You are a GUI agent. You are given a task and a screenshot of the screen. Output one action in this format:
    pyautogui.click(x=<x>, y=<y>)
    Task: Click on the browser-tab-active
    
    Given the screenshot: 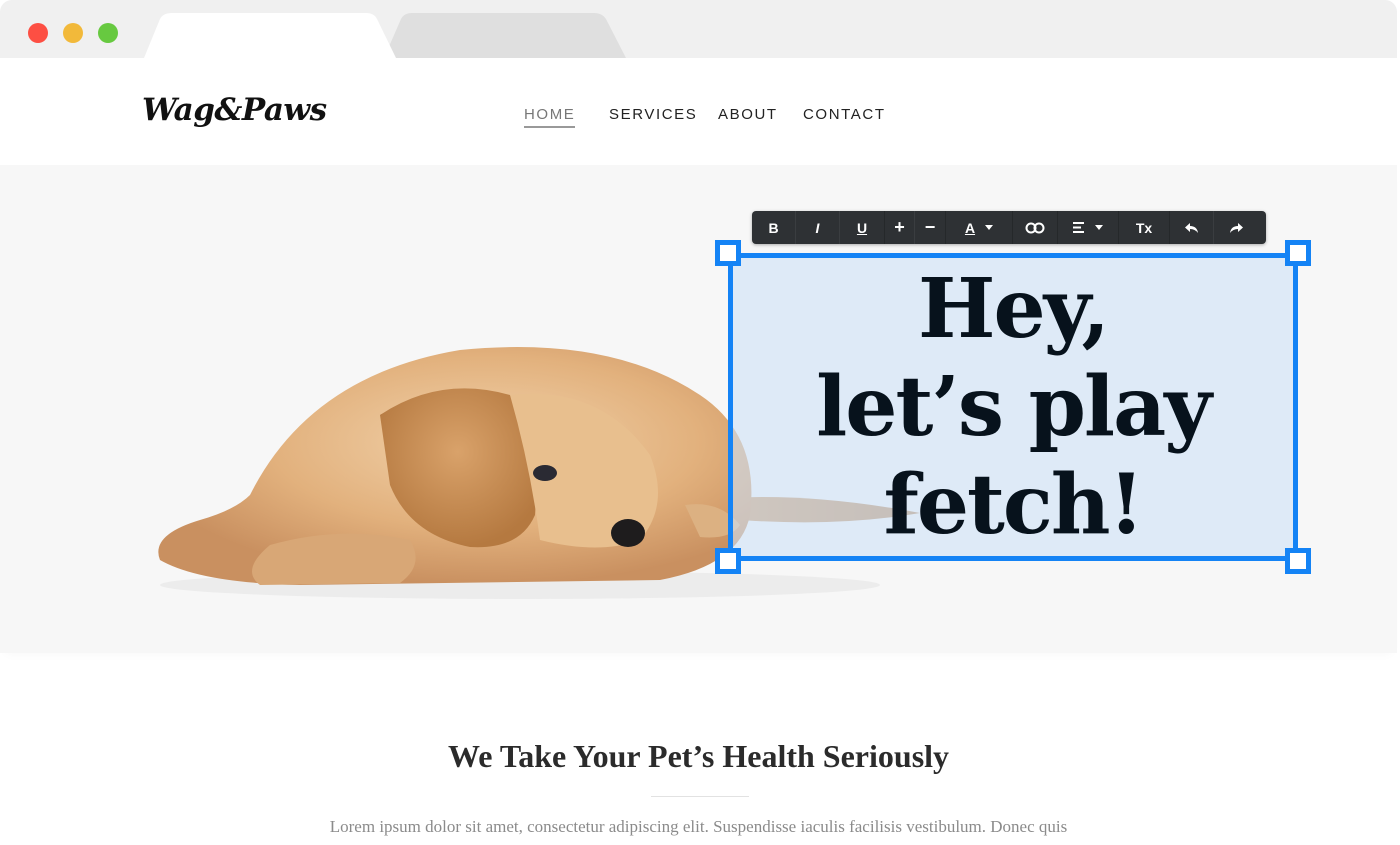 What is the action you would take?
    pyautogui.click(x=270, y=35)
    